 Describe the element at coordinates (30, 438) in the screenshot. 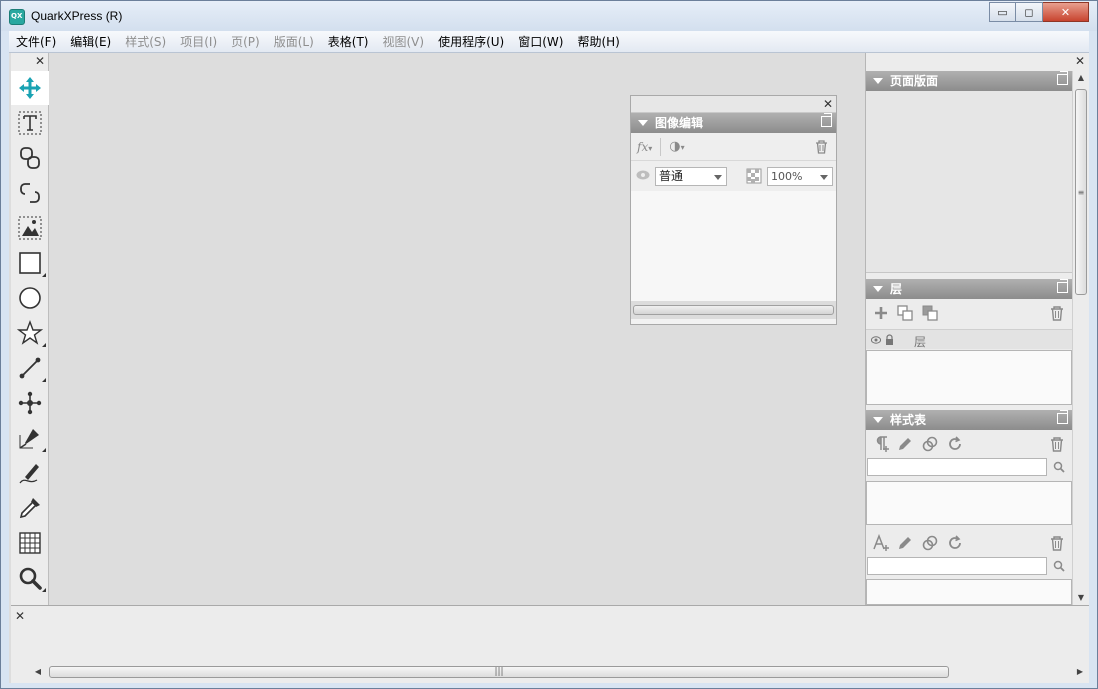

I see `bezier-pen-tool-icon` at that location.